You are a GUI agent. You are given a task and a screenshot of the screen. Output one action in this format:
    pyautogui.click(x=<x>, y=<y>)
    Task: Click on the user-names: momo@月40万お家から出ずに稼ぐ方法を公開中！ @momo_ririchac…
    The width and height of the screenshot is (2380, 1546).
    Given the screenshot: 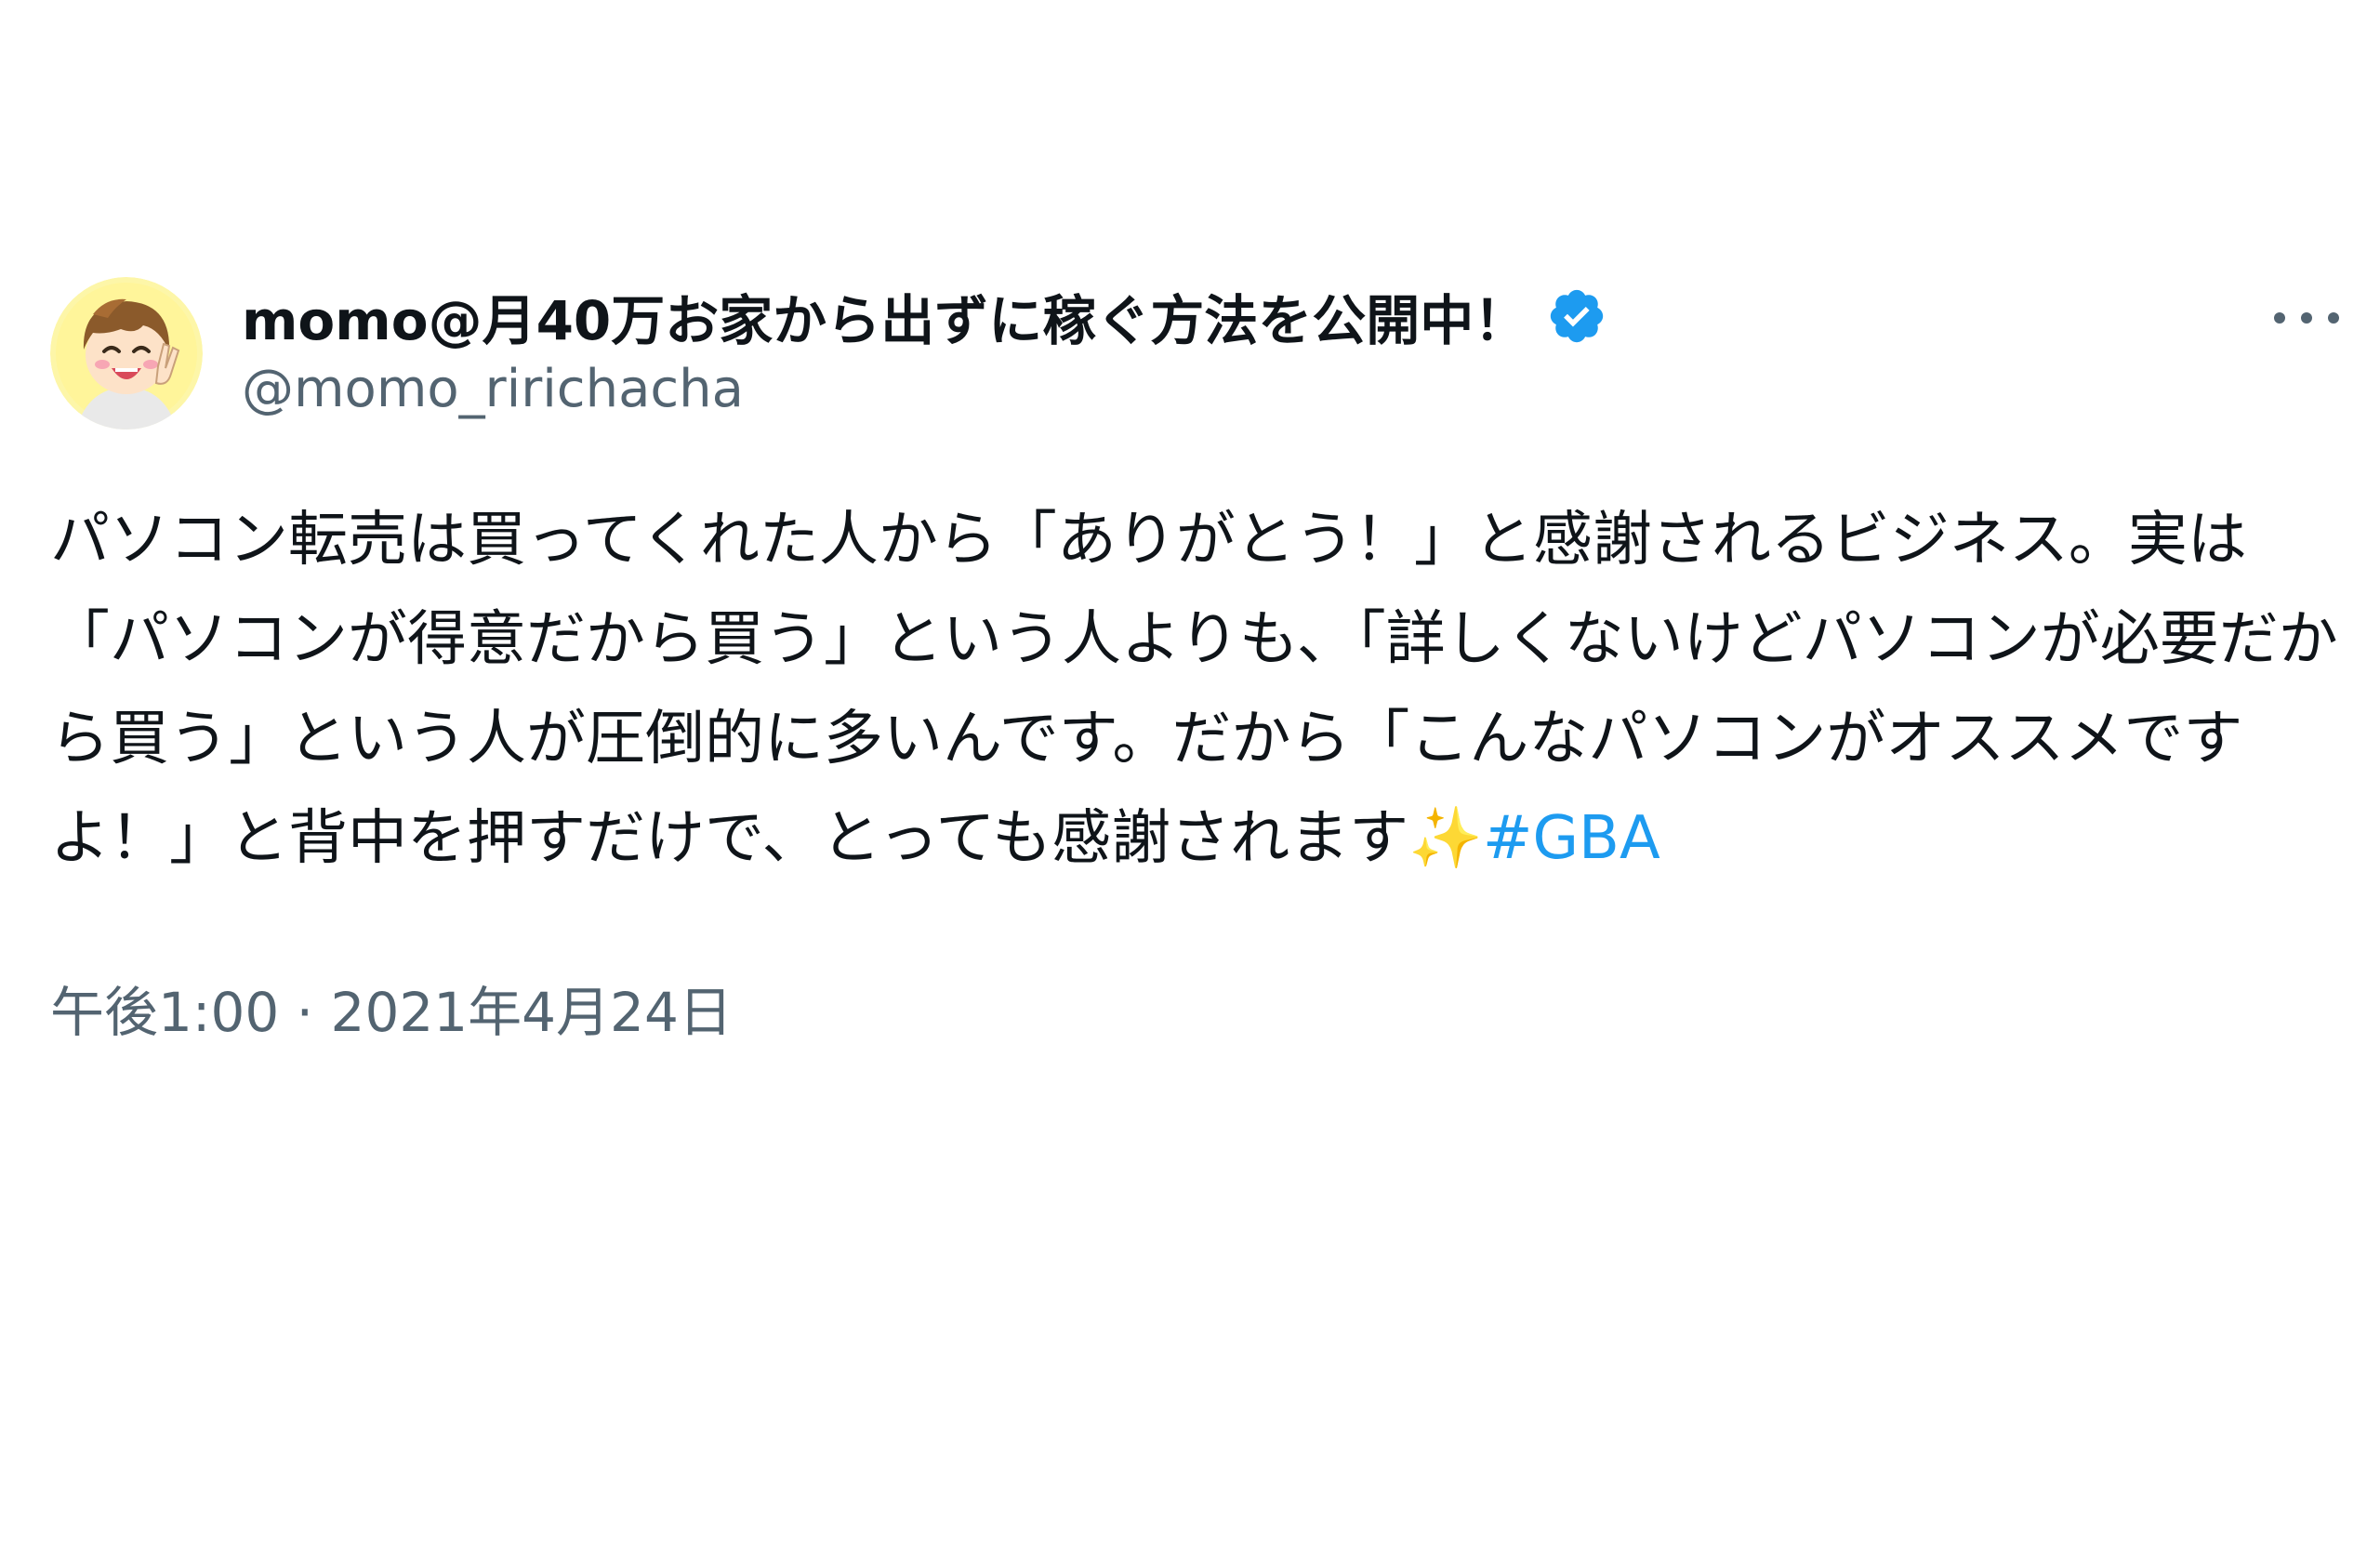 What is the action you would take?
    pyautogui.click(x=924, y=349)
    